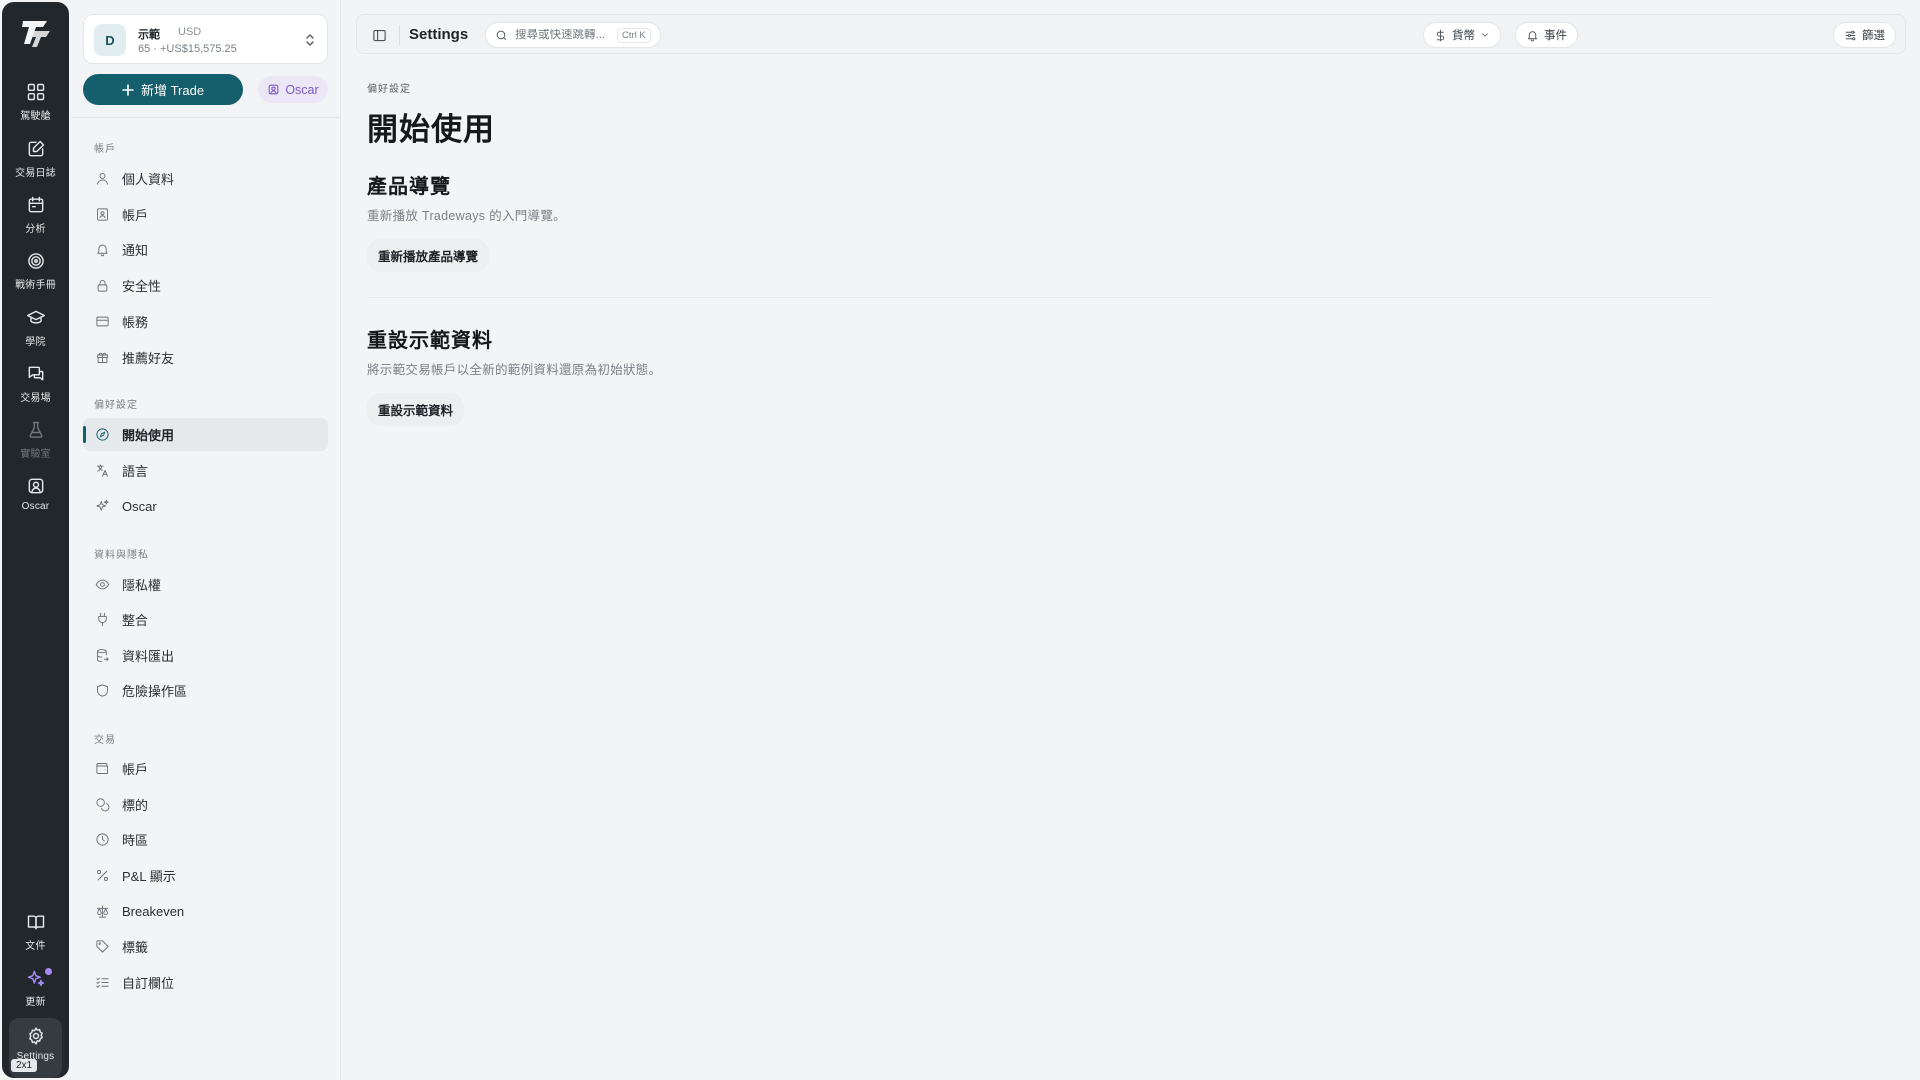 The height and width of the screenshot is (1080, 1920). What do you see at coordinates (35, 165) in the screenshot?
I see `rail-item-journal: 交易日誌` at bounding box center [35, 165].